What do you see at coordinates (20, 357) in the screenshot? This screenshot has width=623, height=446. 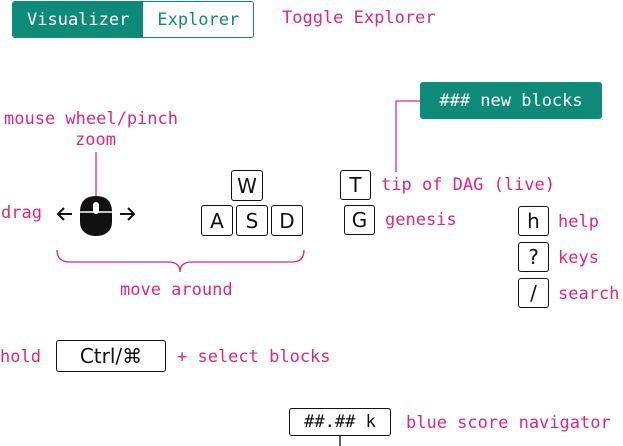 I see `hold-label: hold` at bounding box center [20, 357].